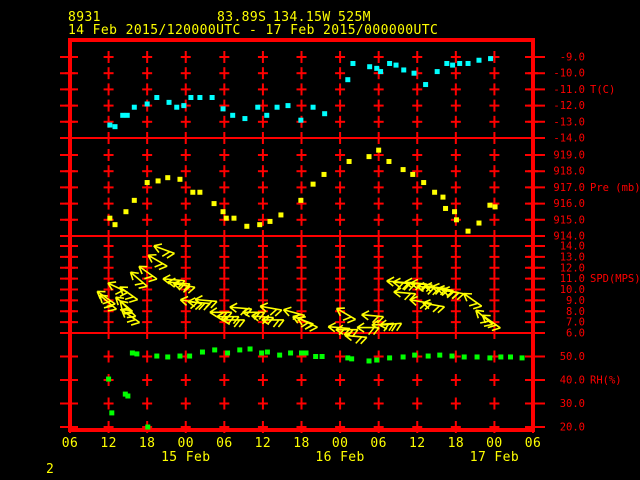  What do you see at coordinates (50, 469) in the screenshot?
I see `page-number: 2` at bounding box center [50, 469].